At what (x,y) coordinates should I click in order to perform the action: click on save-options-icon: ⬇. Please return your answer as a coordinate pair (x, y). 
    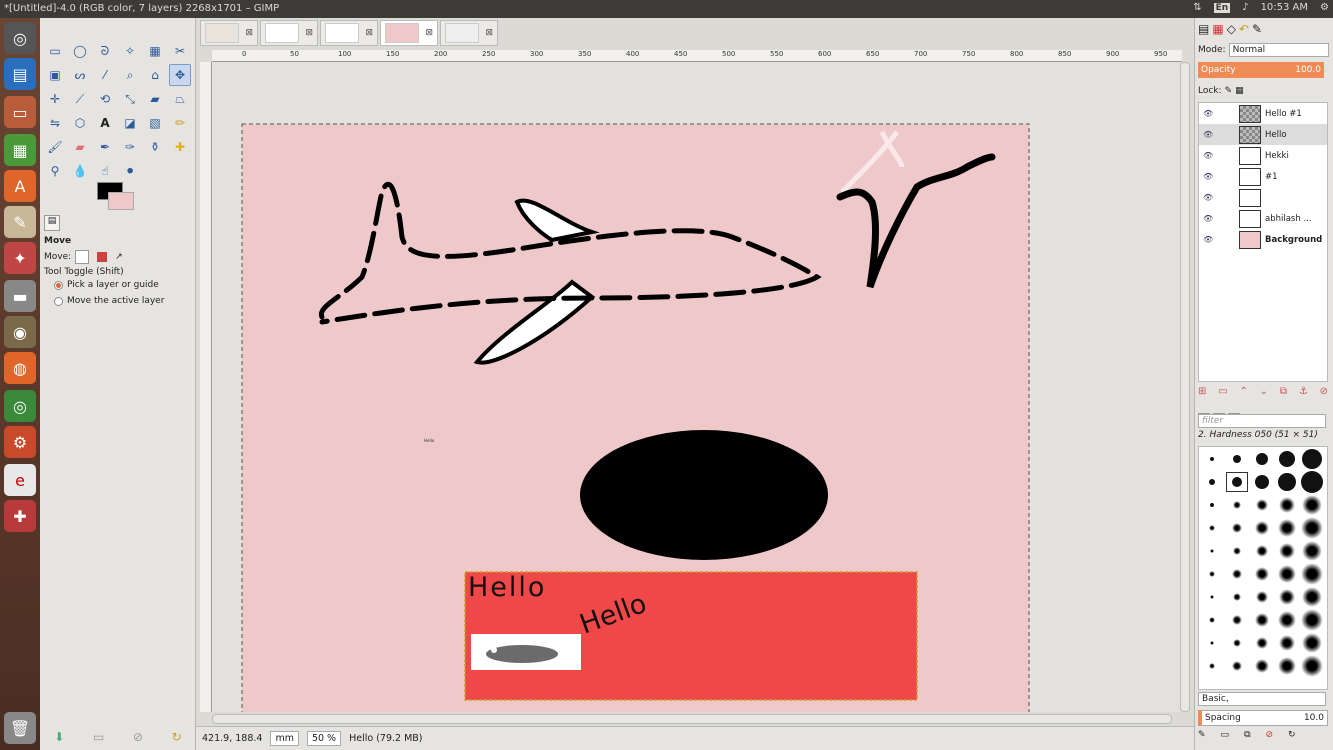
    Looking at the image, I should click on (59, 737).